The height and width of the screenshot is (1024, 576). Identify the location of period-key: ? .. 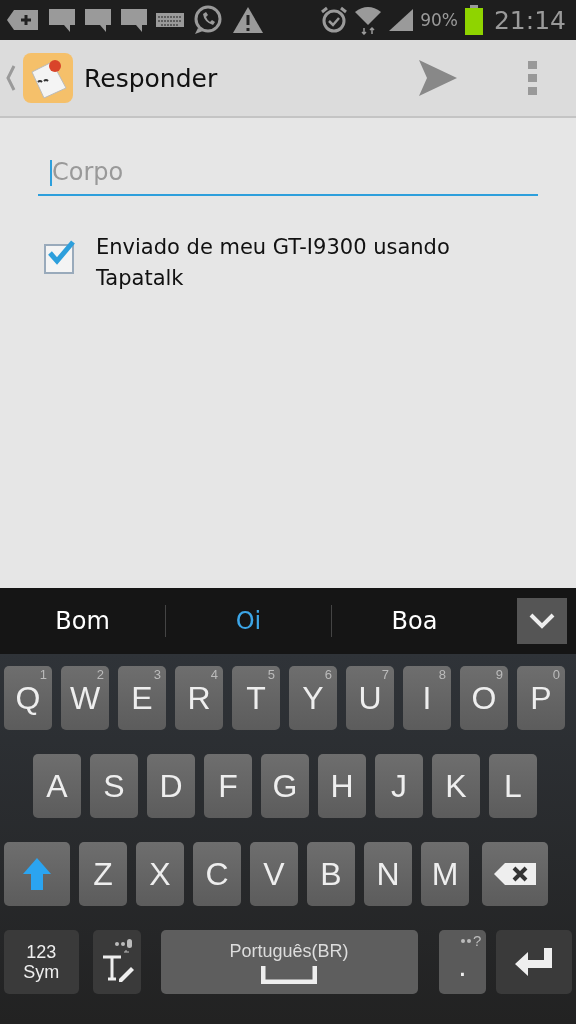
(462, 962).